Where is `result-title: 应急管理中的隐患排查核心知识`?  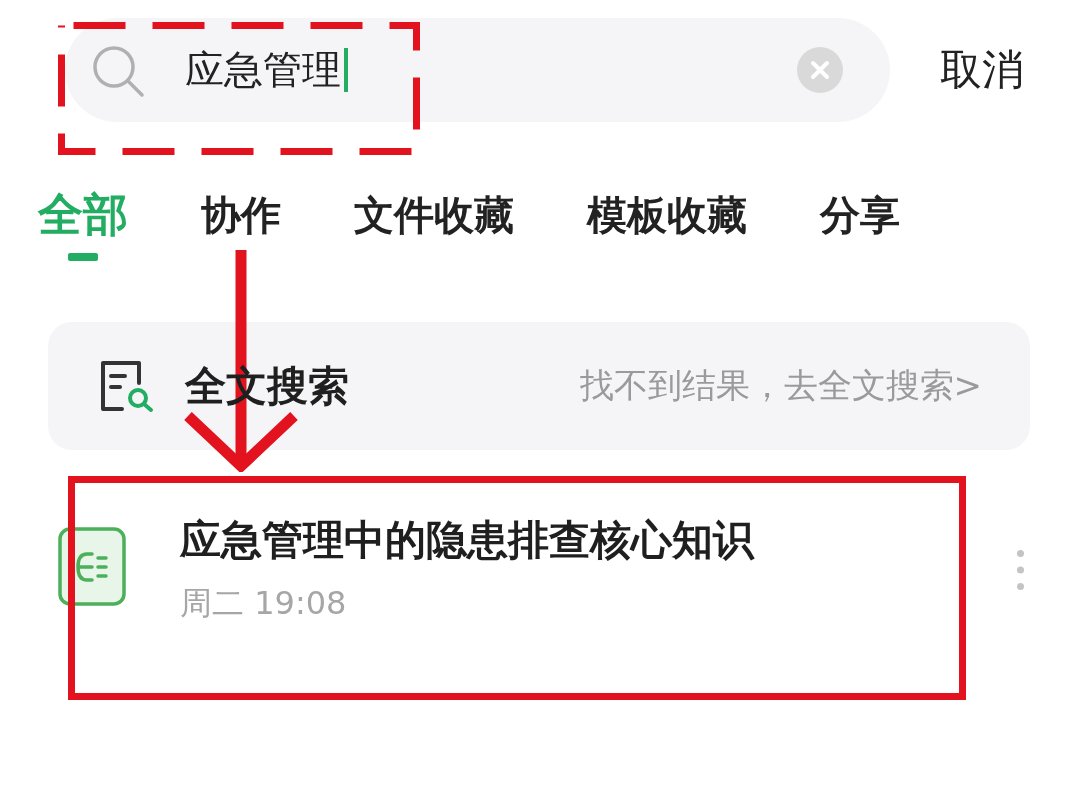 result-title: 应急管理中的隐患排查核心知识 is located at coordinates (467, 540).